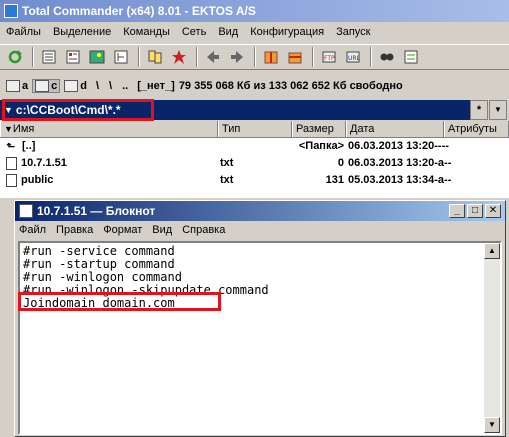 This screenshot has width=509, height=437. Describe the element at coordinates (492, 425) in the screenshot. I see `scroll-down-icon: ▼` at that location.